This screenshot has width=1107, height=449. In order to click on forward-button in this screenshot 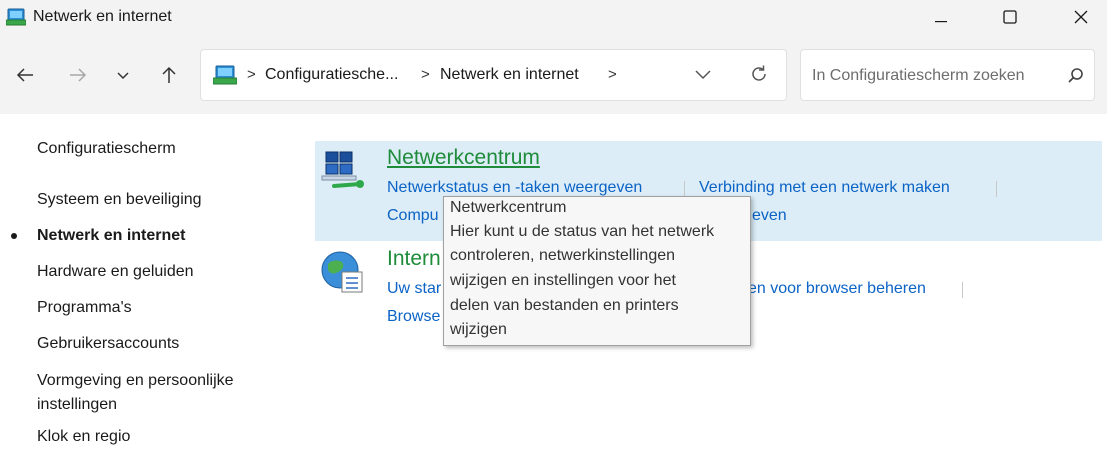, I will do `click(78, 77)`.